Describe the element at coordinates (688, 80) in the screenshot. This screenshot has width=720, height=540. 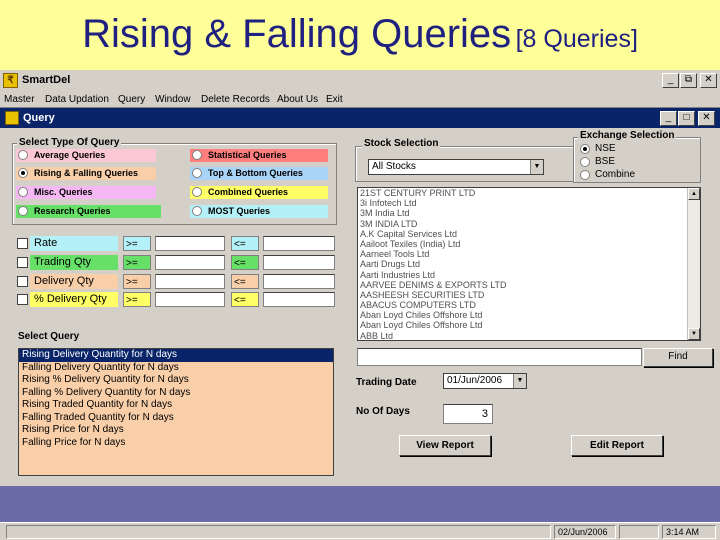
I see `app-restore-button: ⧉` at that location.